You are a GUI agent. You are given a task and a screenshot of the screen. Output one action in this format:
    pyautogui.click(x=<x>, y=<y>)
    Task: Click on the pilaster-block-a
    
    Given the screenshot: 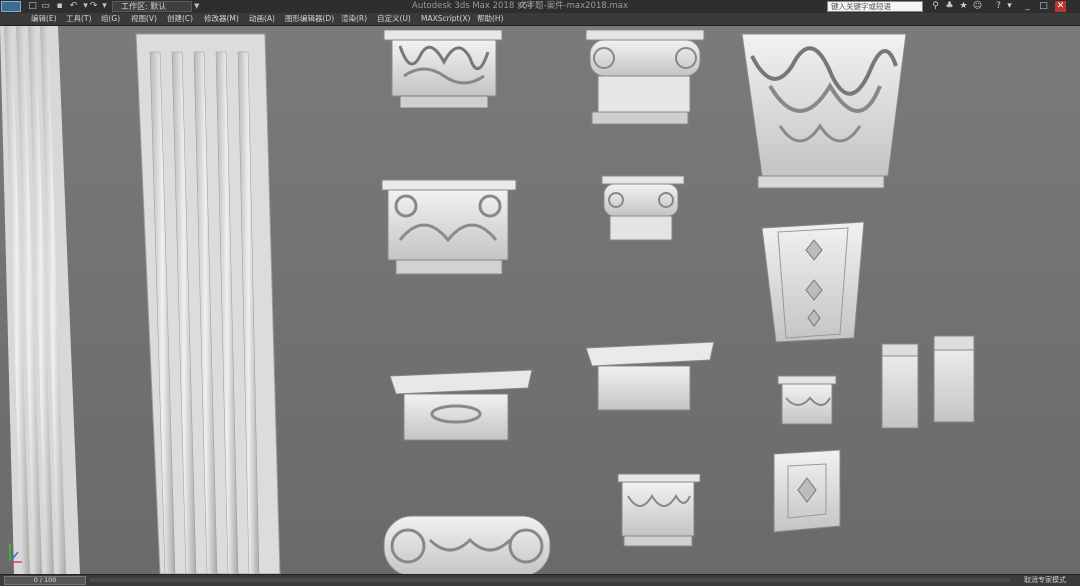 What is the action you would take?
    pyautogui.click(x=900, y=386)
    